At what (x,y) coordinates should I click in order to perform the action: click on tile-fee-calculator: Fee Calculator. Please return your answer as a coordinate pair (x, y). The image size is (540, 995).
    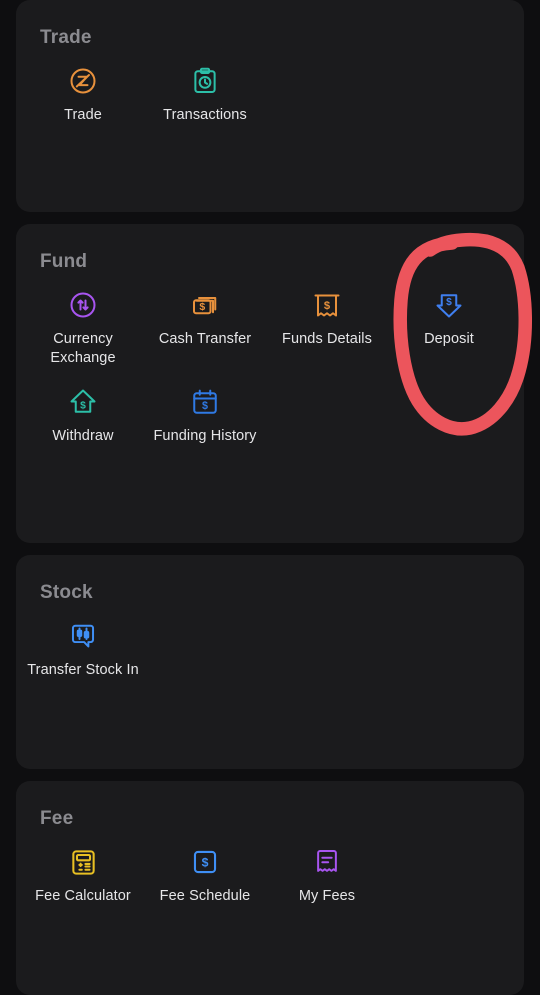
    Looking at the image, I should click on (83, 873).